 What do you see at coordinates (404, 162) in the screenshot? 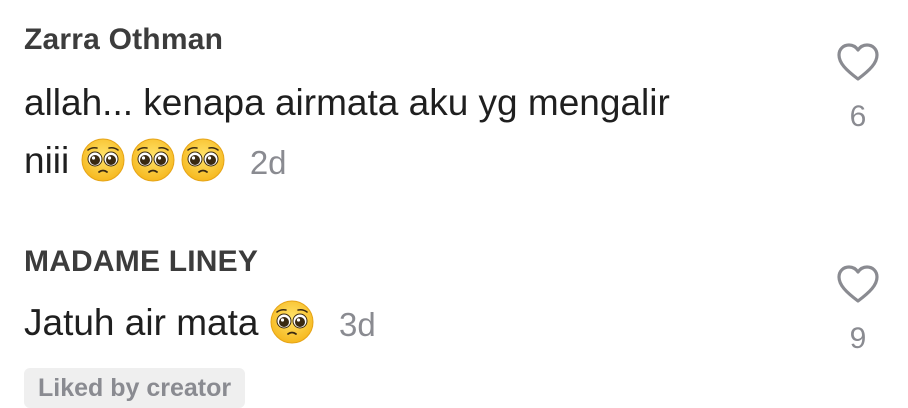
I see `comment-text-line: niii 2d` at bounding box center [404, 162].